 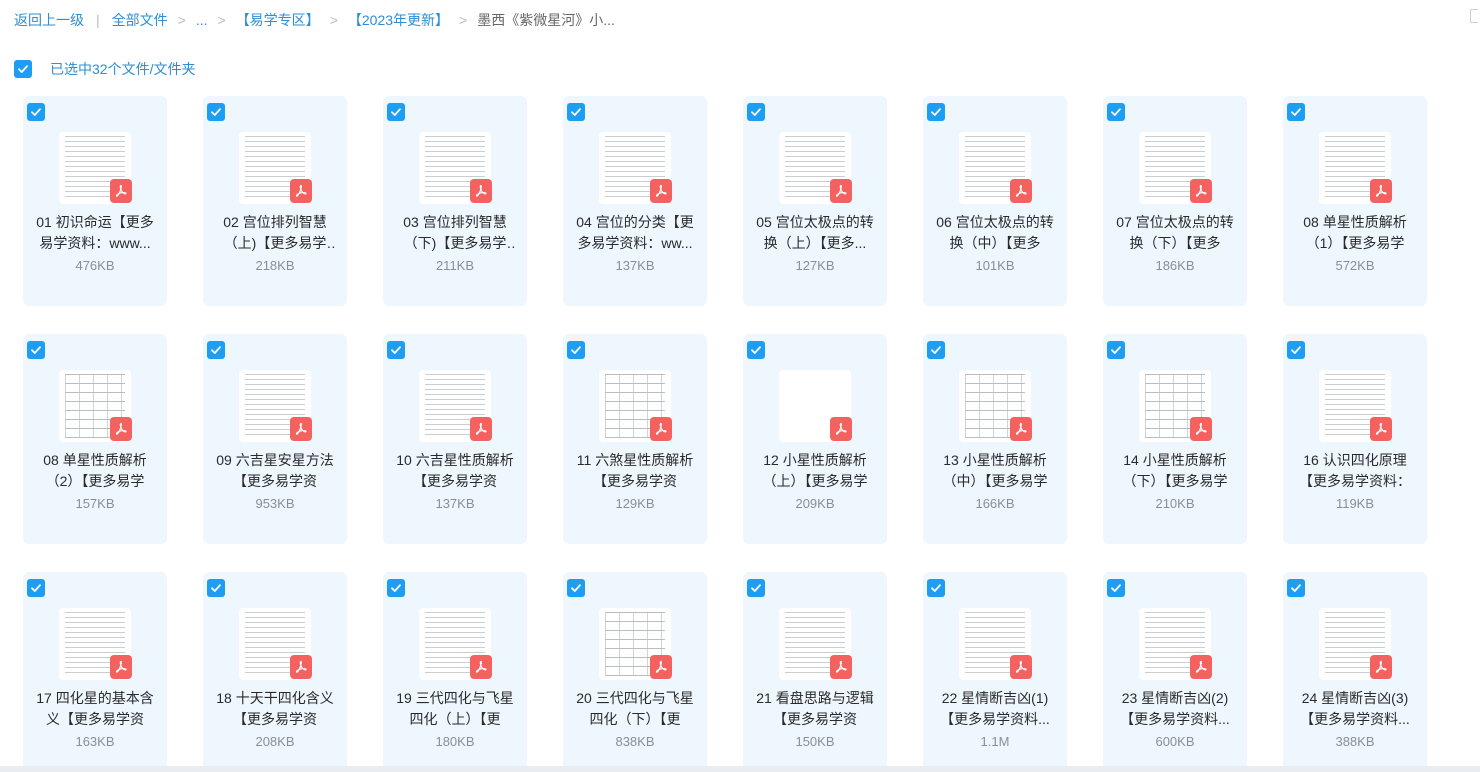 What do you see at coordinates (995, 439) in the screenshot?
I see `file-card: 13 小星性质解析（中）【更多易学 166KB` at bounding box center [995, 439].